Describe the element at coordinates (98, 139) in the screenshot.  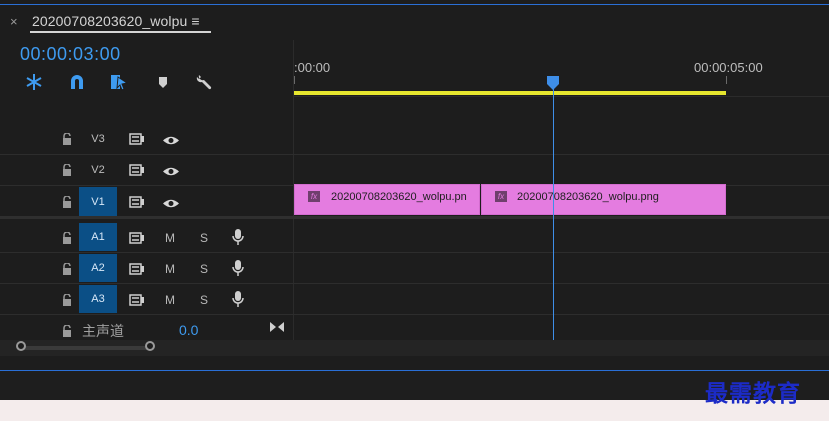
I see `track-target-v3: V3` at that location.